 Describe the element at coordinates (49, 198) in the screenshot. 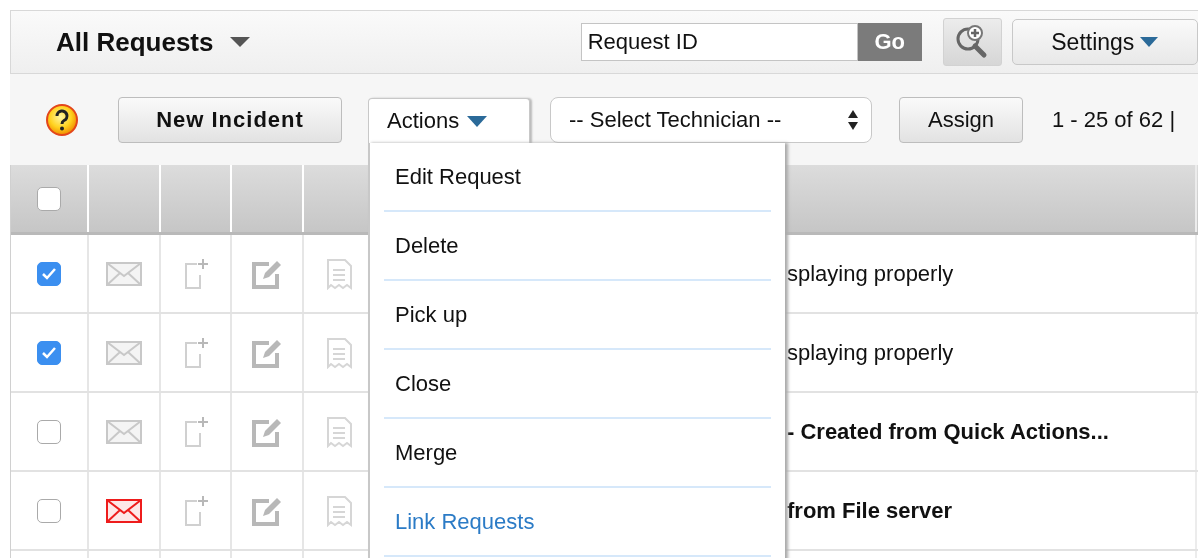

I see `select-all-checkbox` at that location.